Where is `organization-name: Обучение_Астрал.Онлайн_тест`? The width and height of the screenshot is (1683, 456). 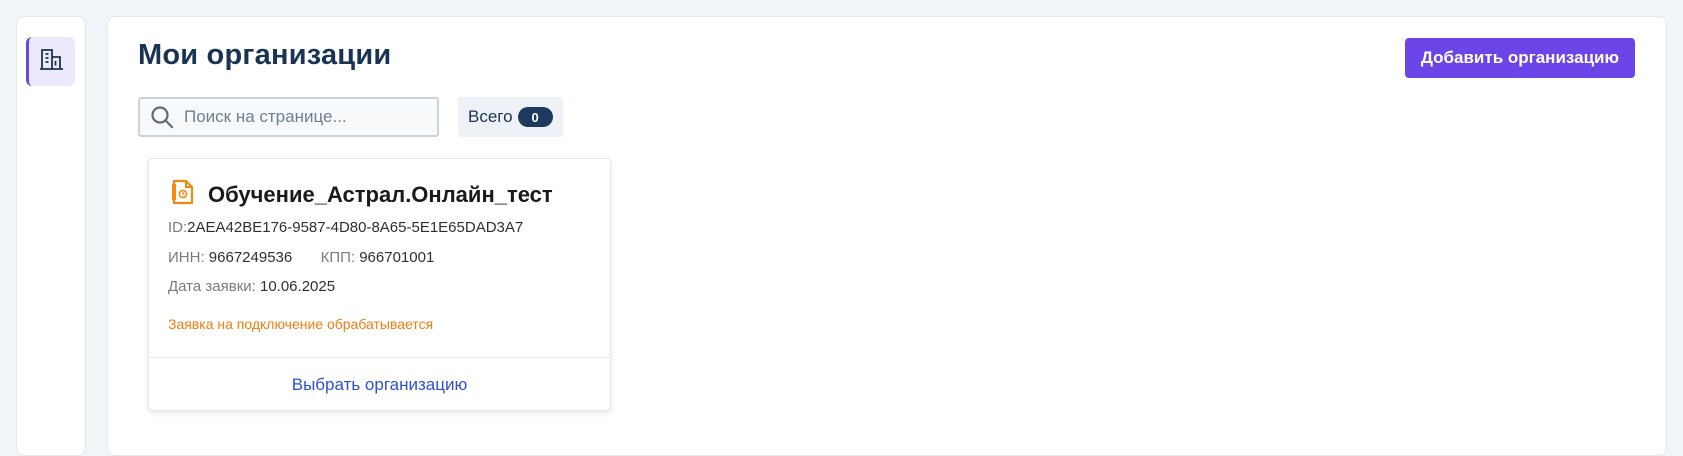
organization-name: Обучение_Астрал.Онлайн_тест is located at coordinates (380, 194).